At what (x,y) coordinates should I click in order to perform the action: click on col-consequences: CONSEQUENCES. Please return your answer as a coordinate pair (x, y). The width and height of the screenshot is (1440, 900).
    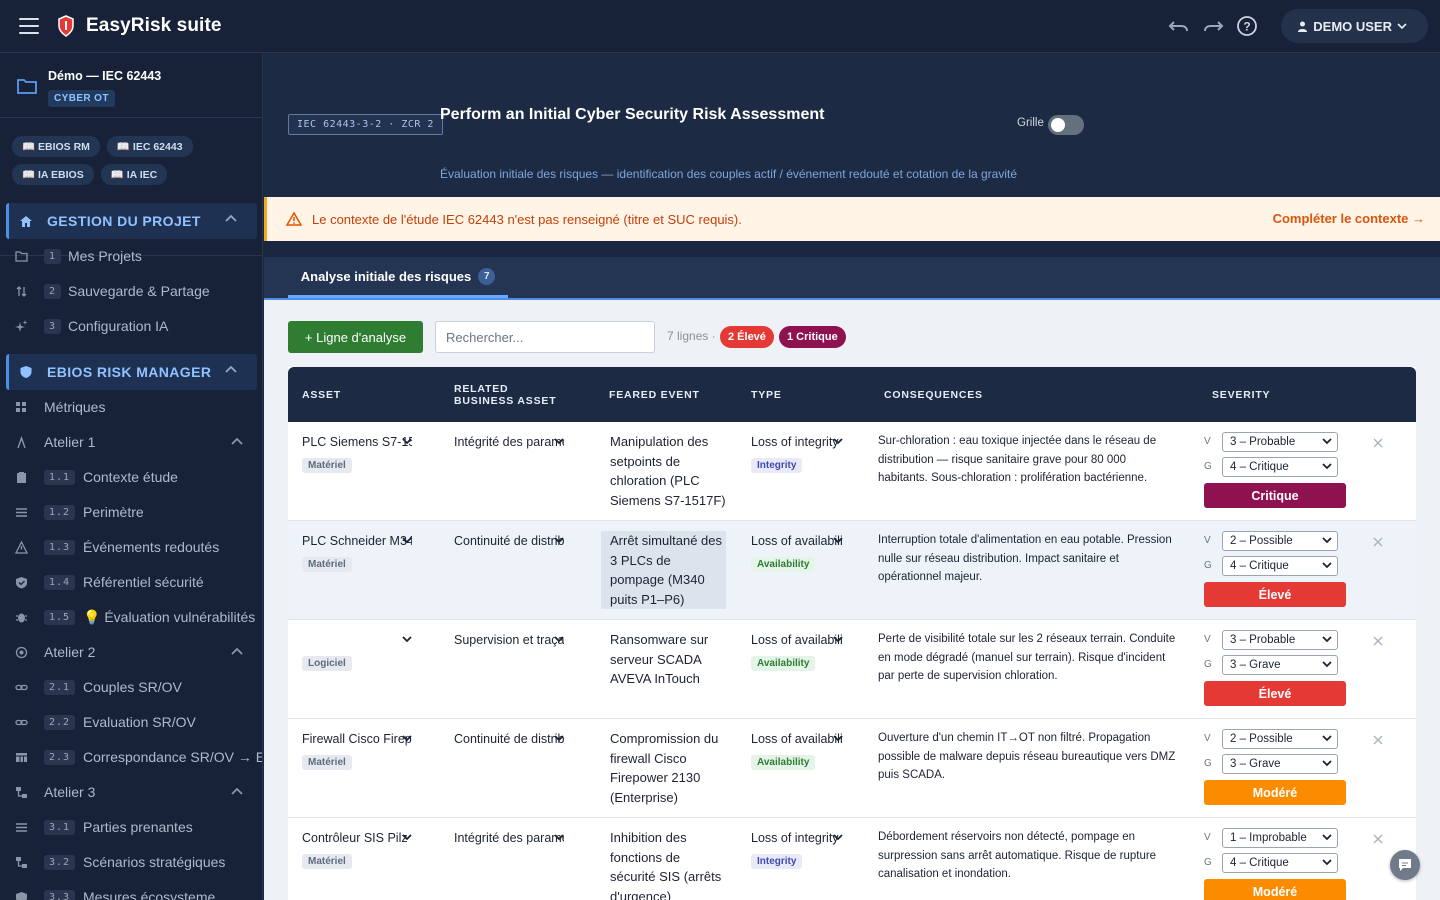
    Looking at the image, I should click on (1034, 394).